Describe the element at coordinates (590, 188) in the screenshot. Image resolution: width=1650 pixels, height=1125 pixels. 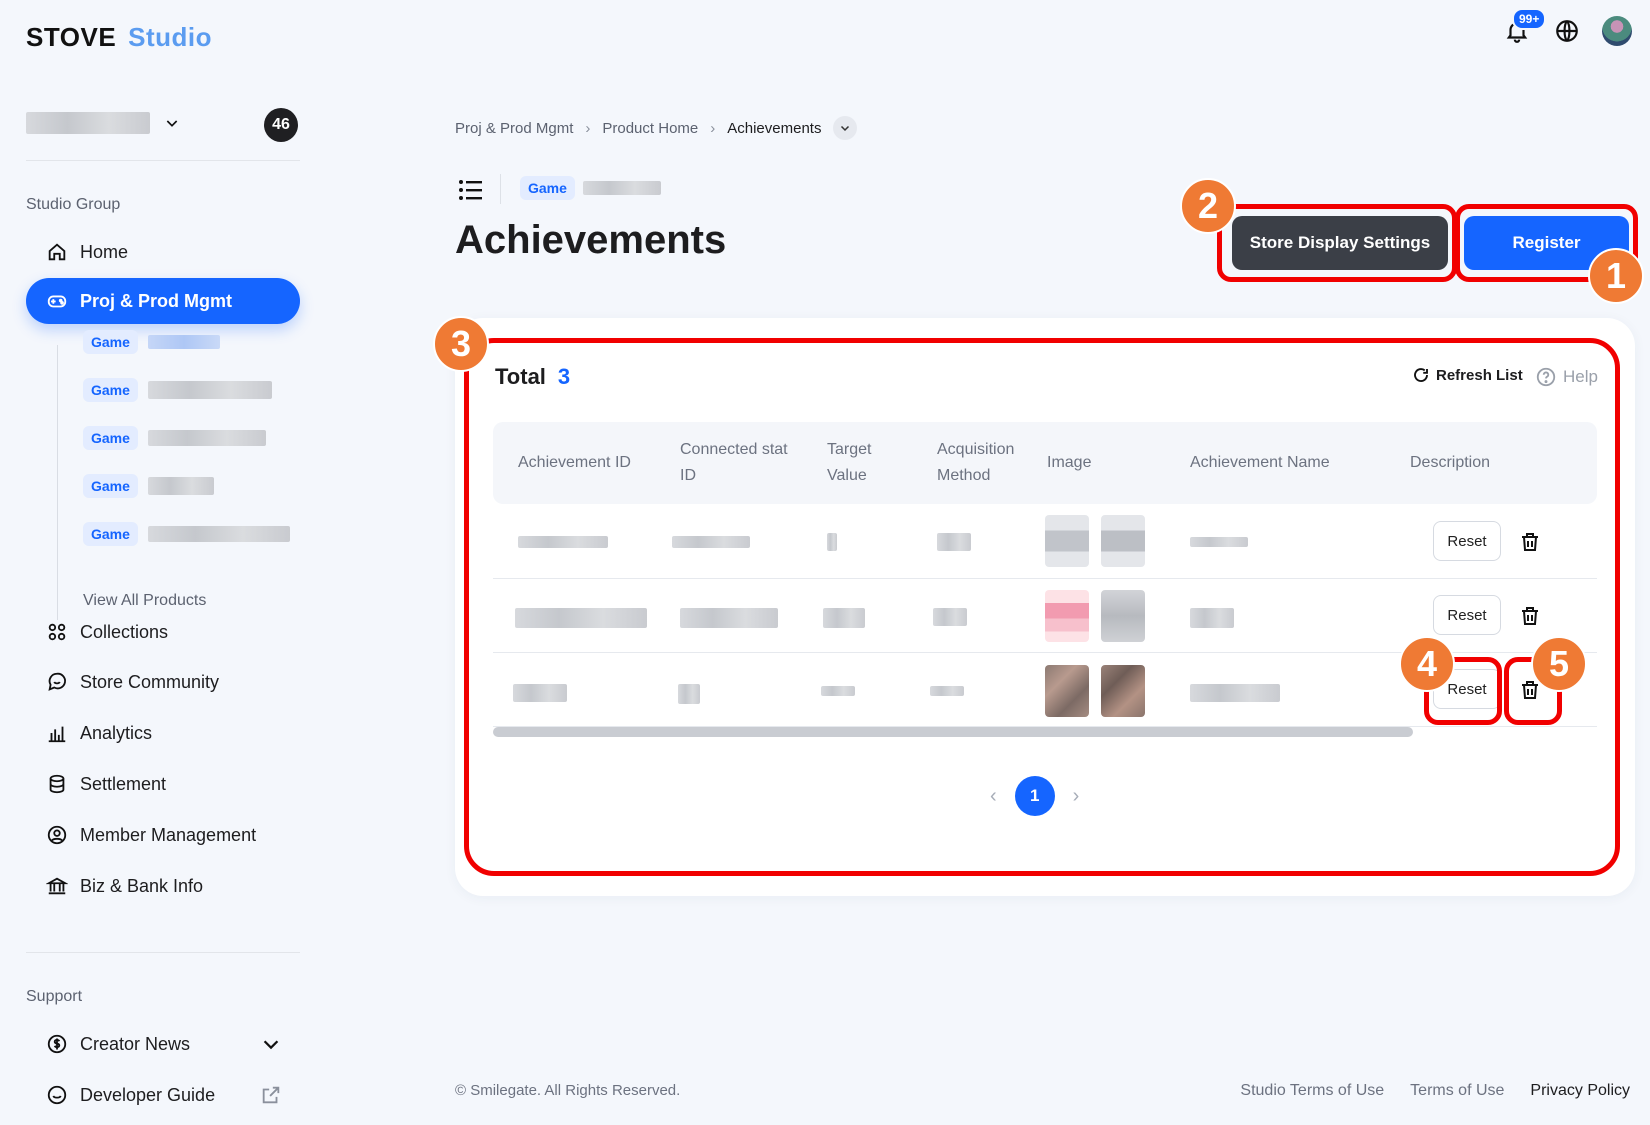
I see `product-chip: Game` at that location.